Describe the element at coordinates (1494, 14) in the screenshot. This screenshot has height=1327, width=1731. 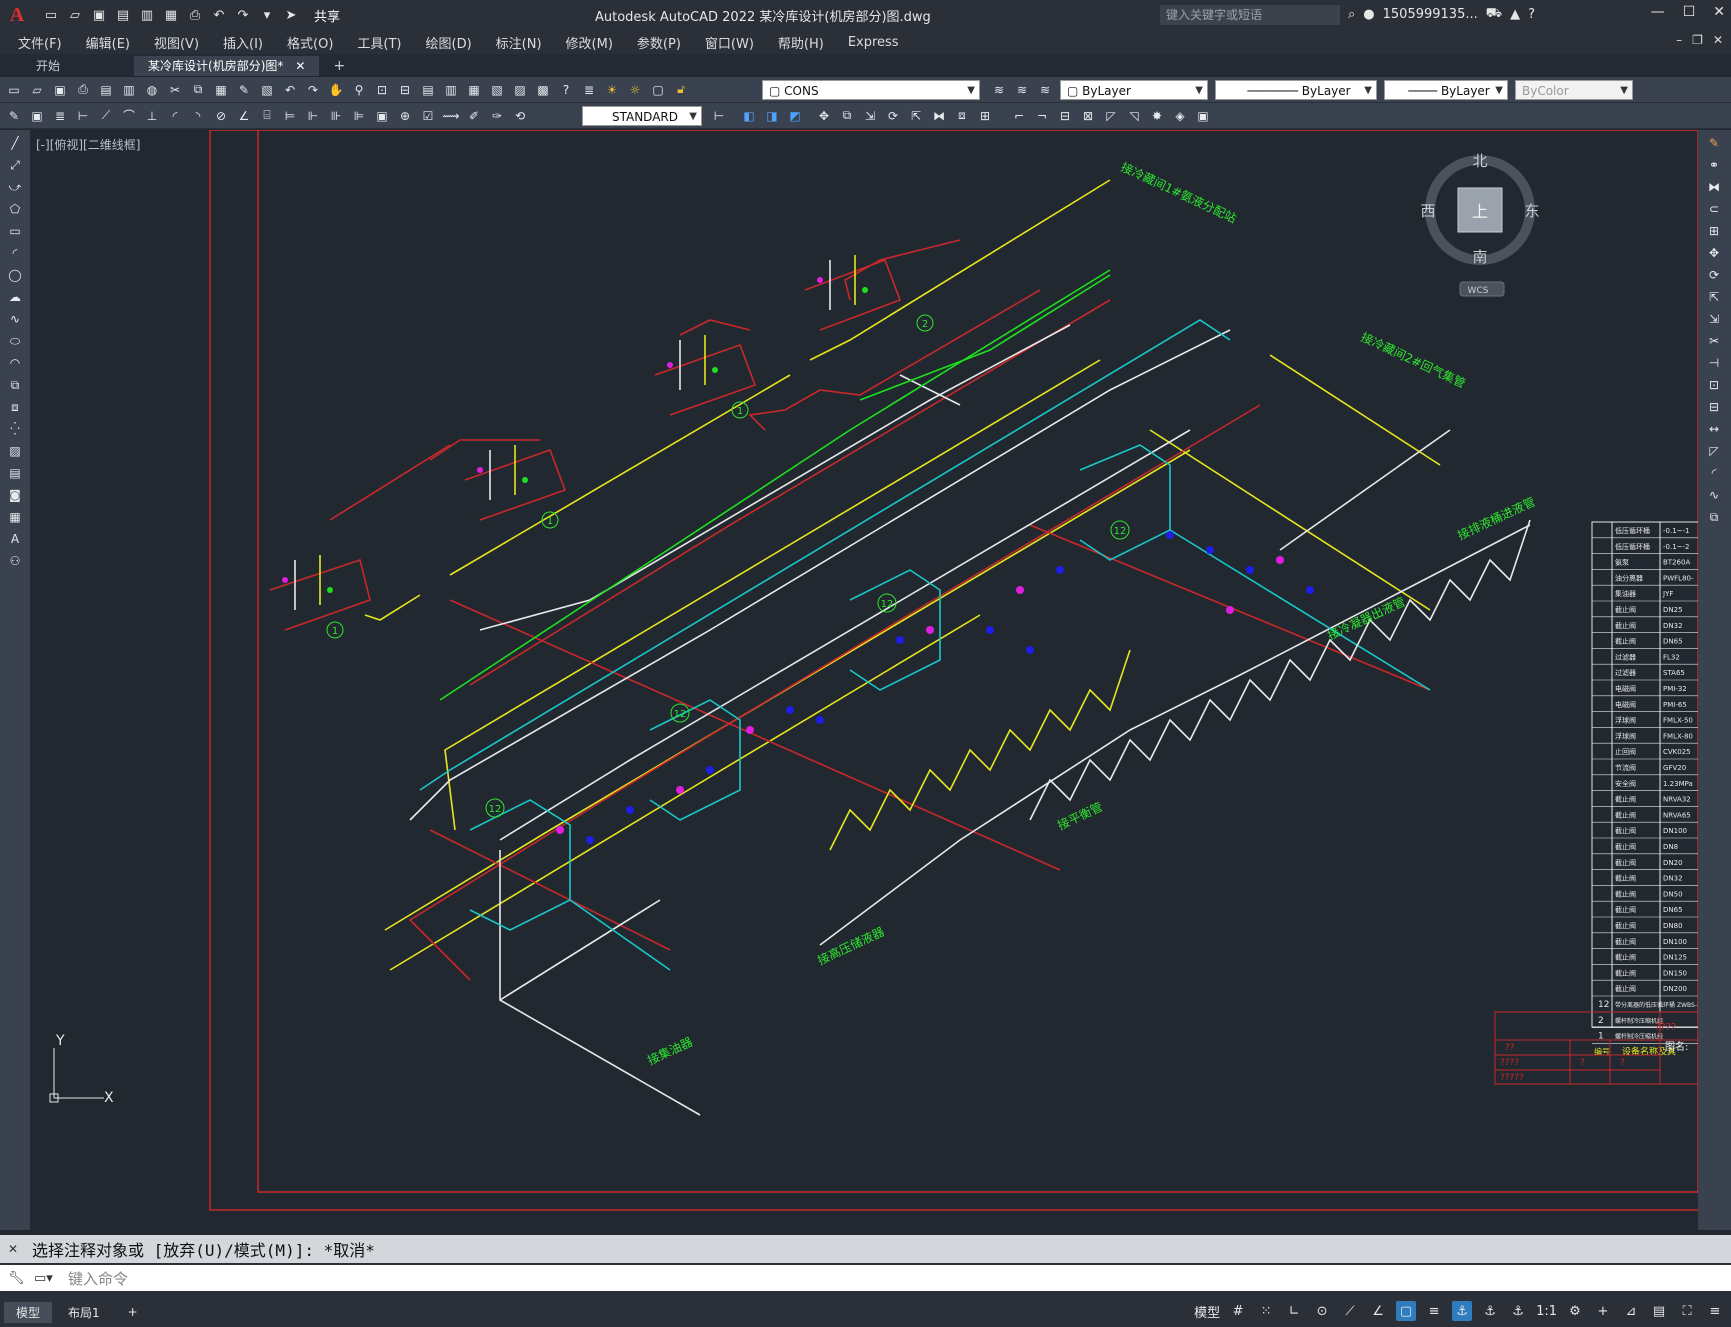
I see `cart-icon: ⛟` at that location.